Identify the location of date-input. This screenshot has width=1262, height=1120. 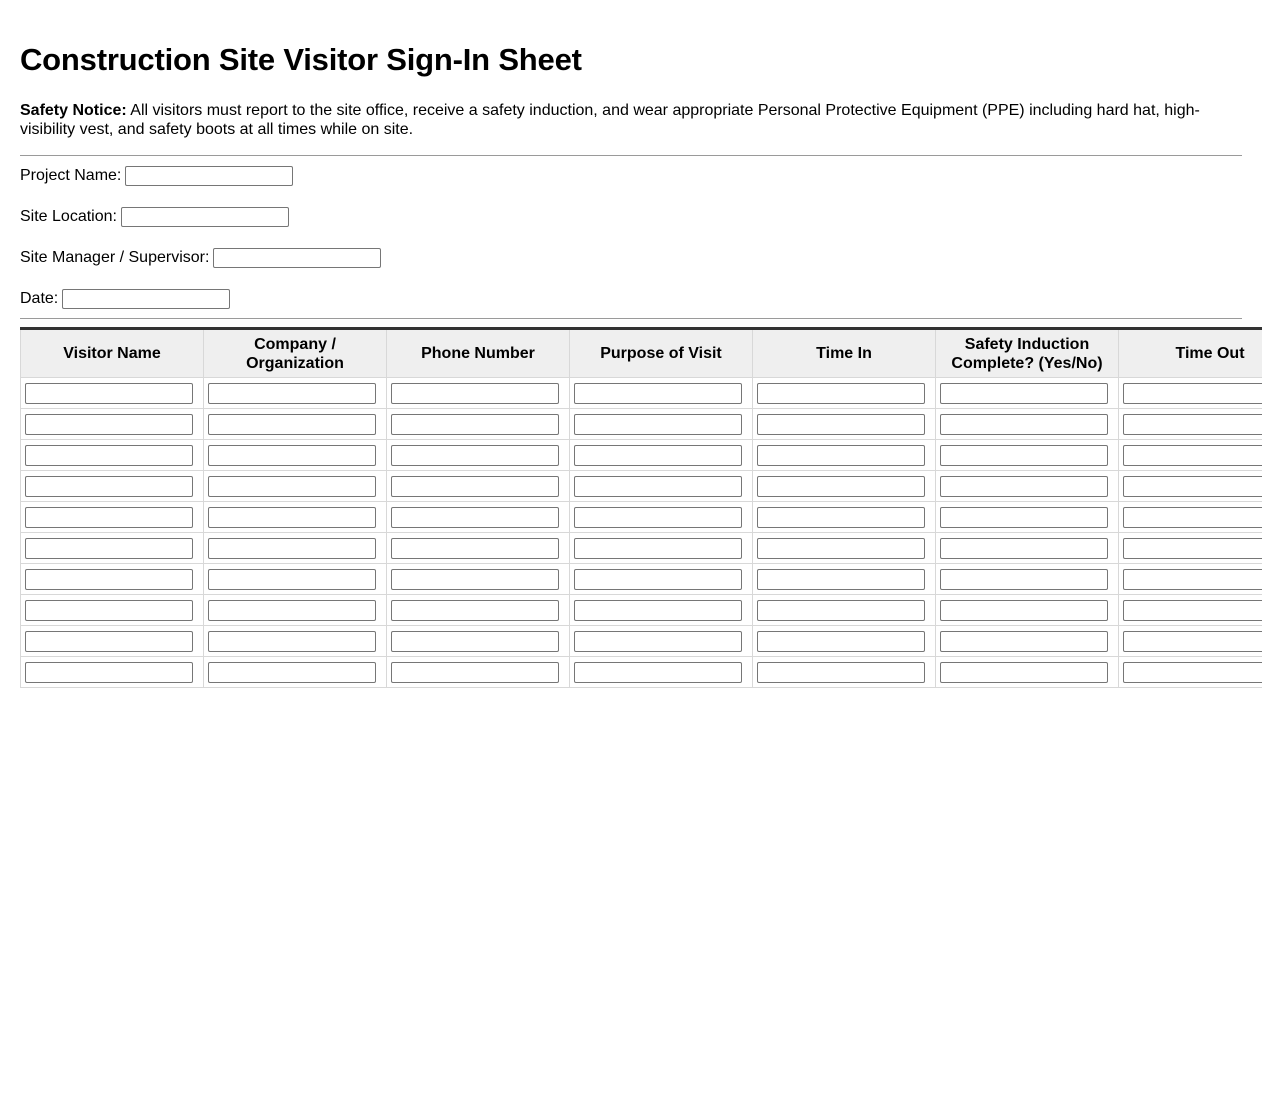
(146, 299).